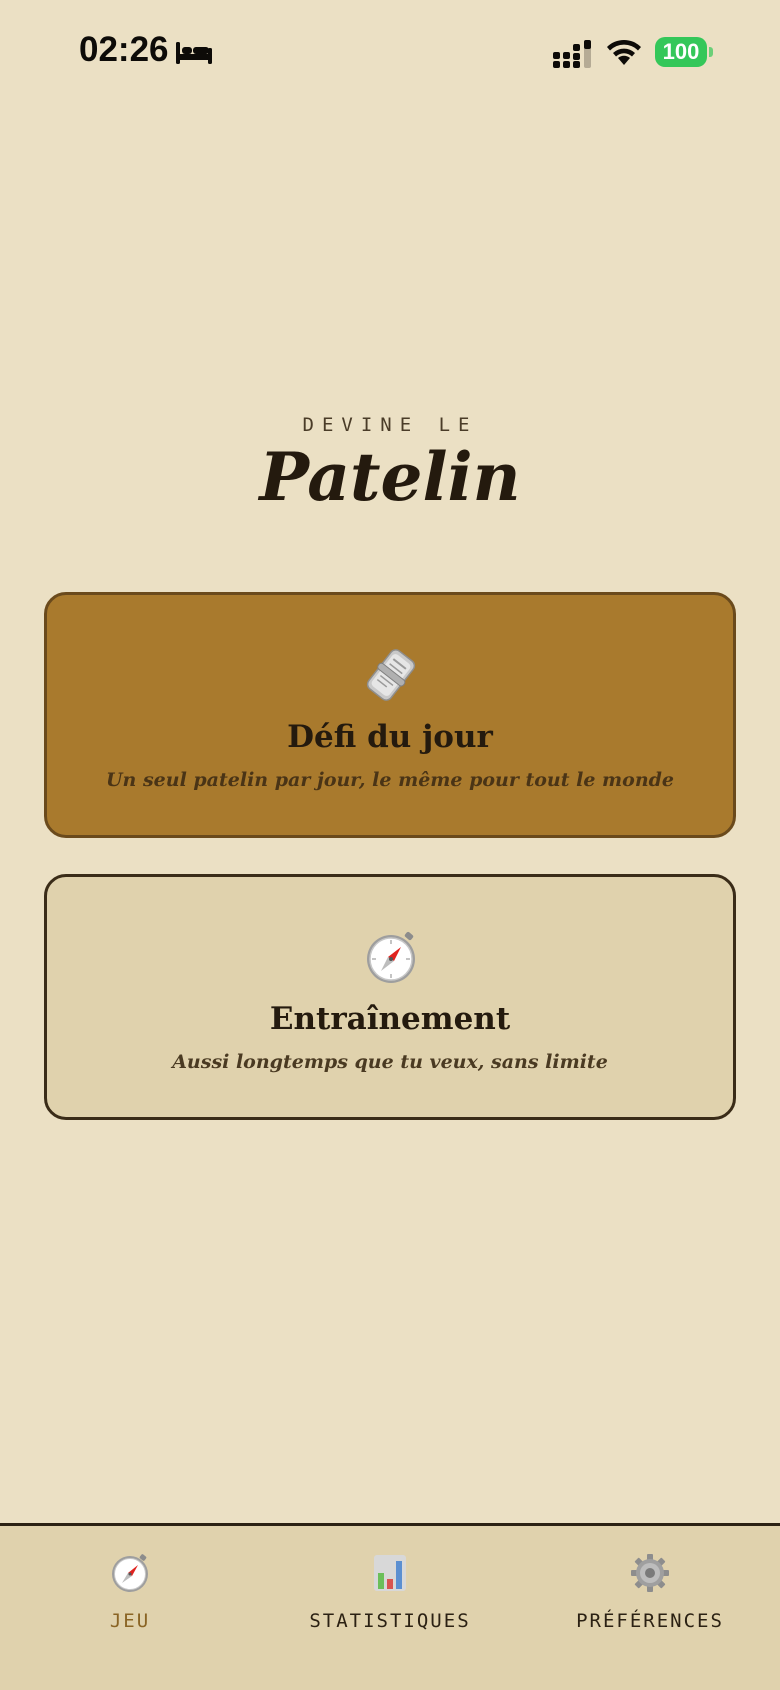 This screenshot has width=780, height=1690. I want to click on tab-bar: JEU STATISTIQUES PRÉFÉRENCES, so click(390, 1606).